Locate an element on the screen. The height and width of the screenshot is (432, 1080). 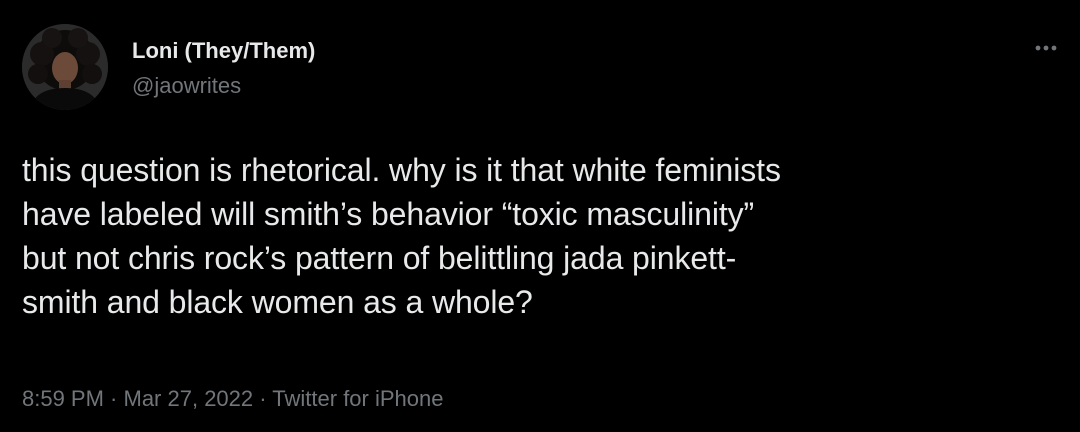
user-handle: @jaowrites is located at coordinates (223, 86).